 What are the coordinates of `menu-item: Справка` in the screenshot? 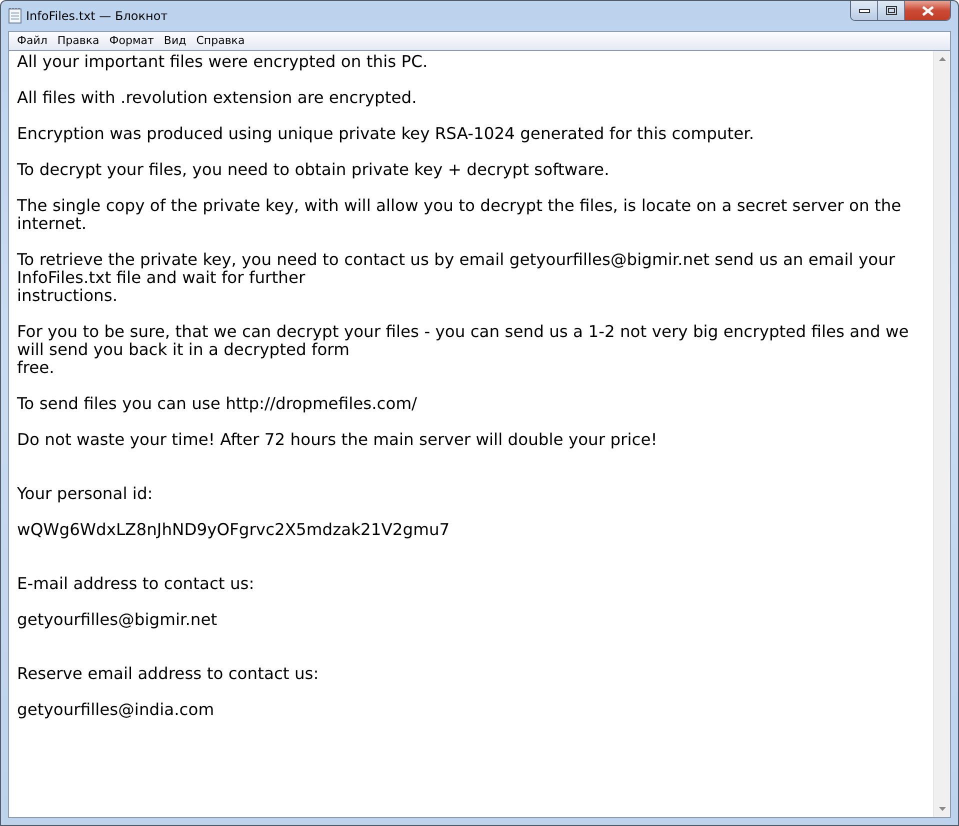 It's located at (220, 41).